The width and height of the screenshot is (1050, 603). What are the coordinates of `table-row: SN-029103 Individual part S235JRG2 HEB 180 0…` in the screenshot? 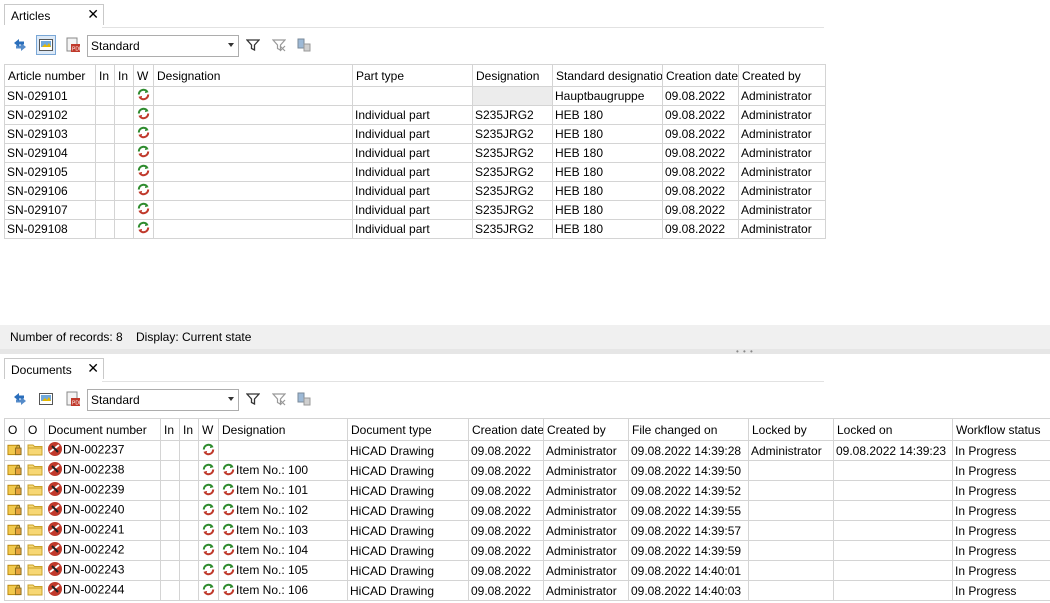 It's located at (415, 134).